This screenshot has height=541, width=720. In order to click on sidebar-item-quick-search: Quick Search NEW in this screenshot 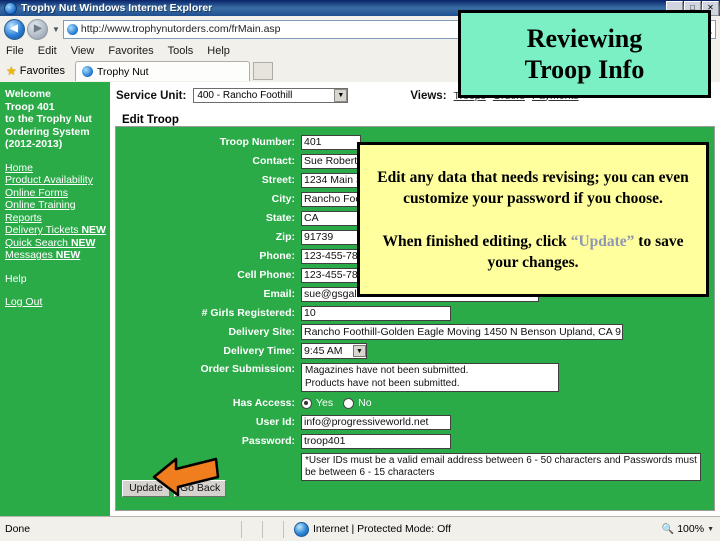, I will do `click(55, 243)`.